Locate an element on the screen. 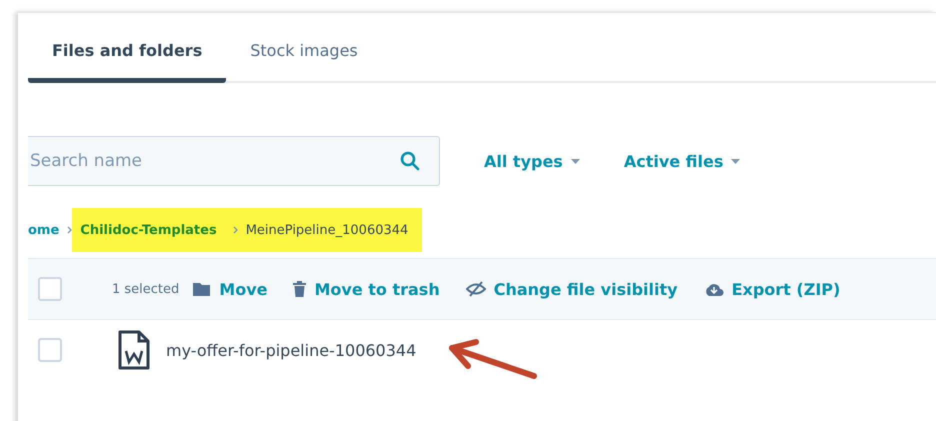 This screenshot has height=421, width=936. word-document-icon is located at coordinates (134, 350).